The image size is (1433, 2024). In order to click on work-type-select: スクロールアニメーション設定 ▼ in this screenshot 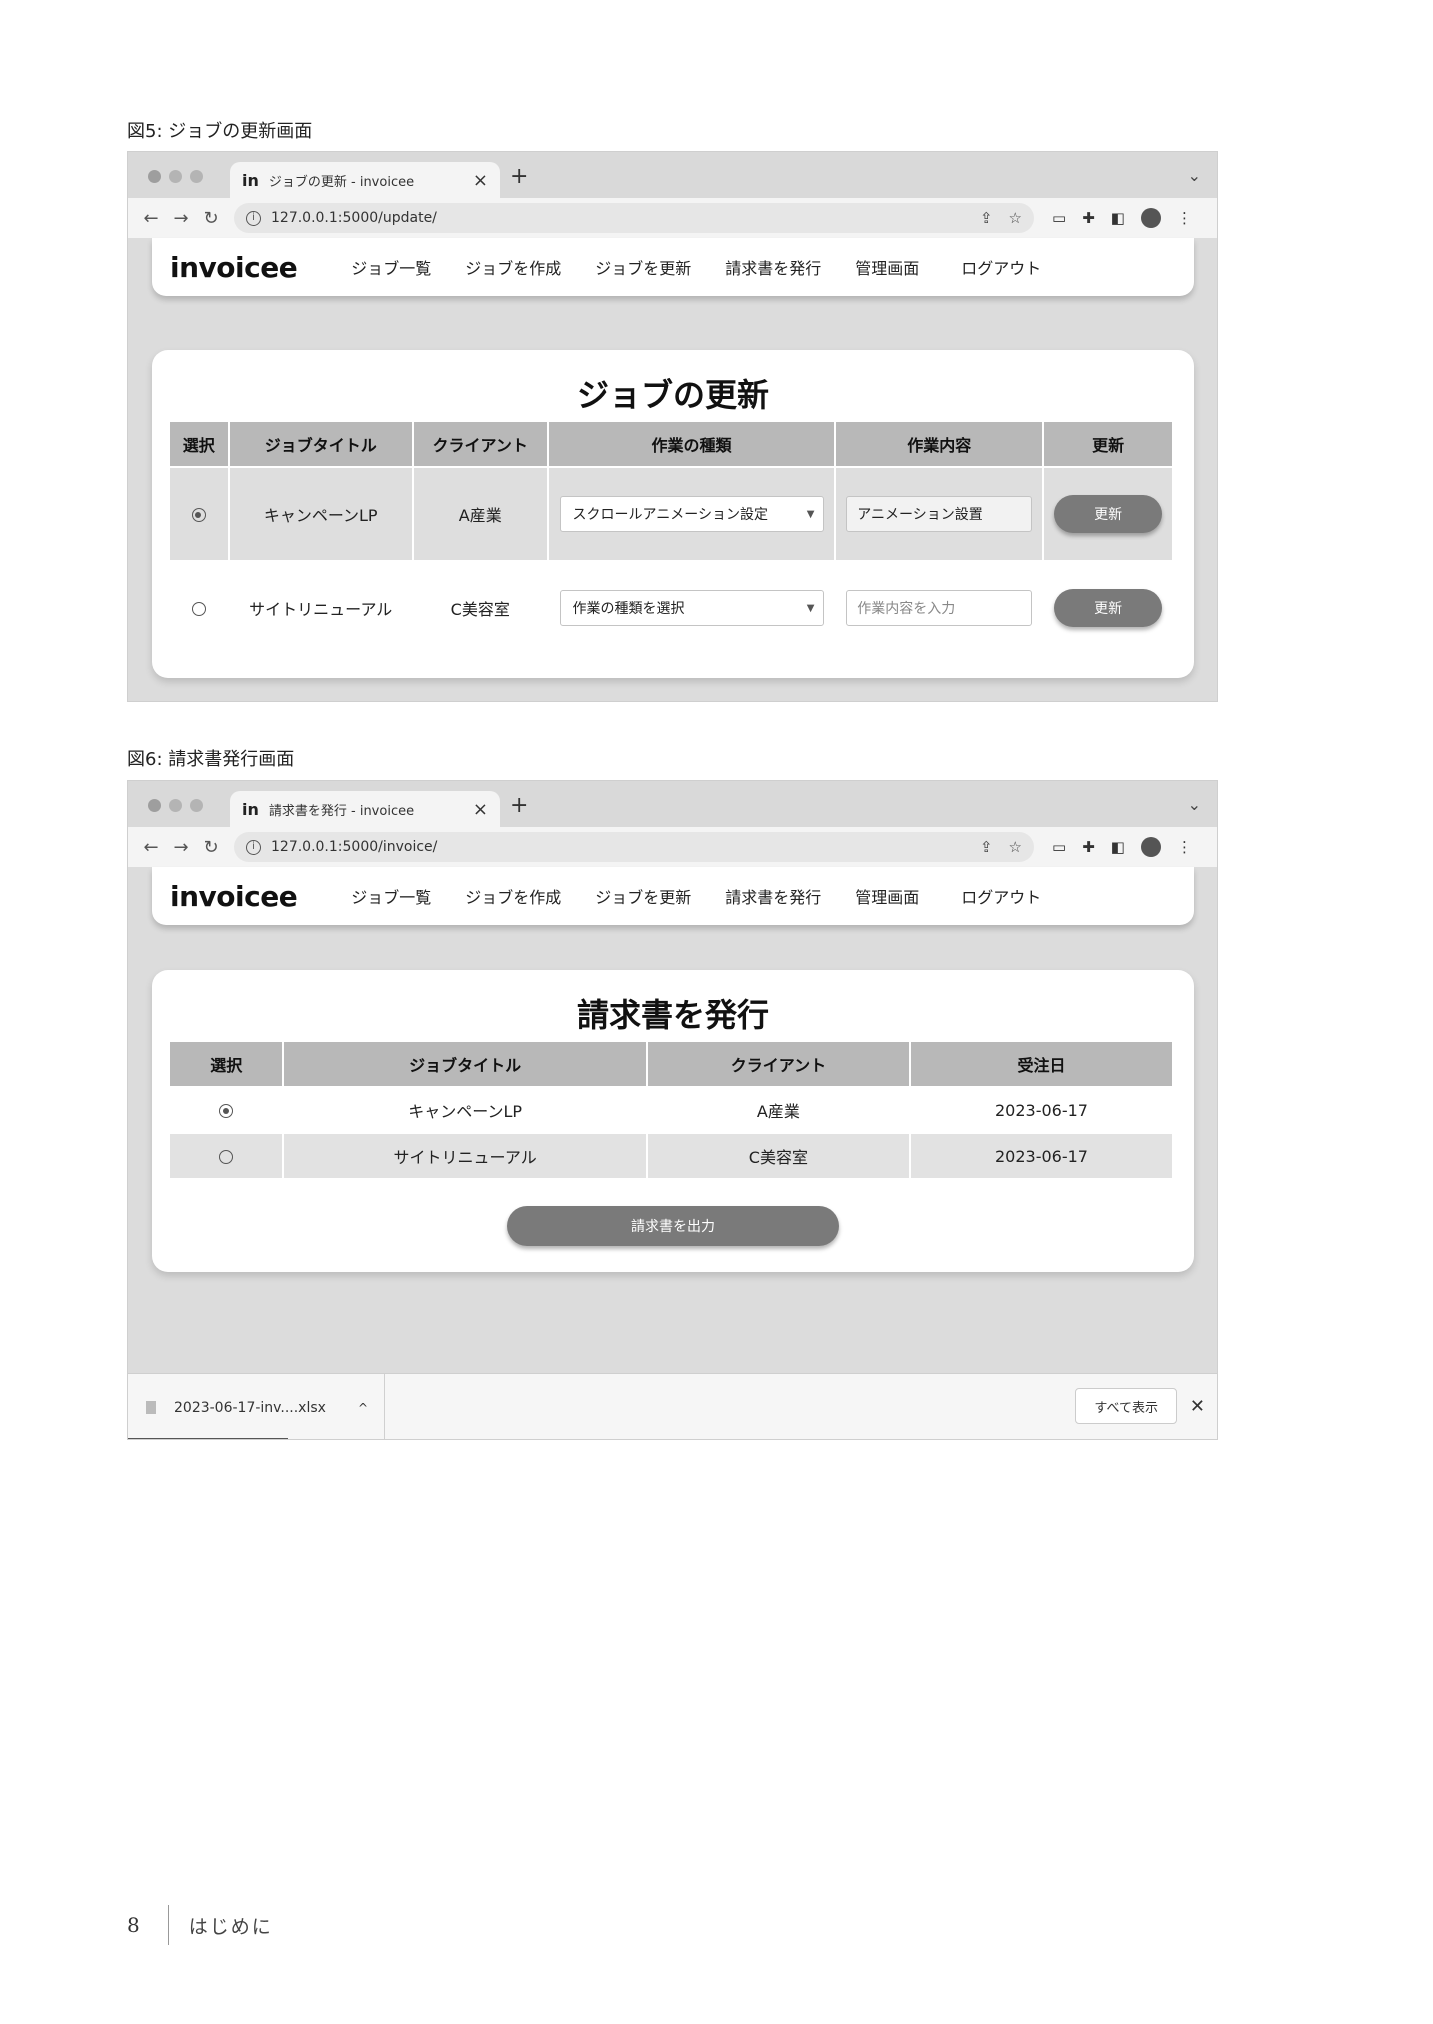, I will do `click(691, 514)`.